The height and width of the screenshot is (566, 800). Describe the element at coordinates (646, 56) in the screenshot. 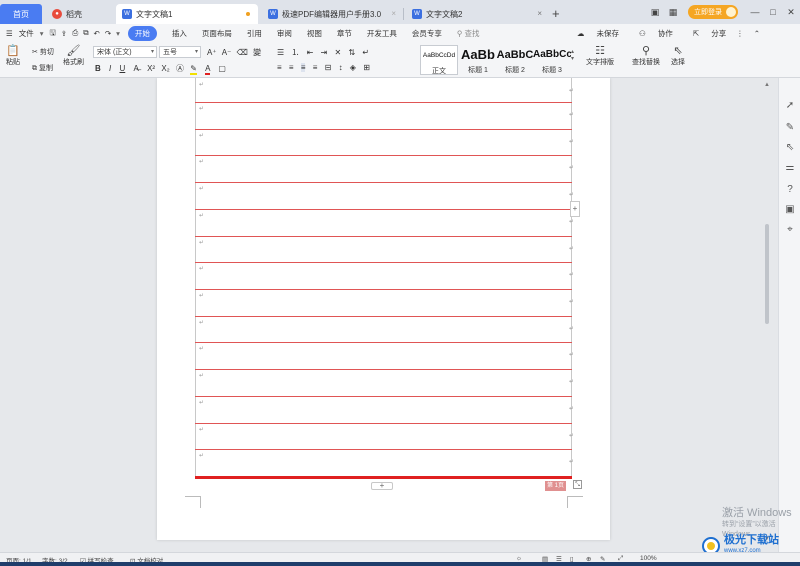

I see `find-replace-button: ⚲ 查找替换` at that location.